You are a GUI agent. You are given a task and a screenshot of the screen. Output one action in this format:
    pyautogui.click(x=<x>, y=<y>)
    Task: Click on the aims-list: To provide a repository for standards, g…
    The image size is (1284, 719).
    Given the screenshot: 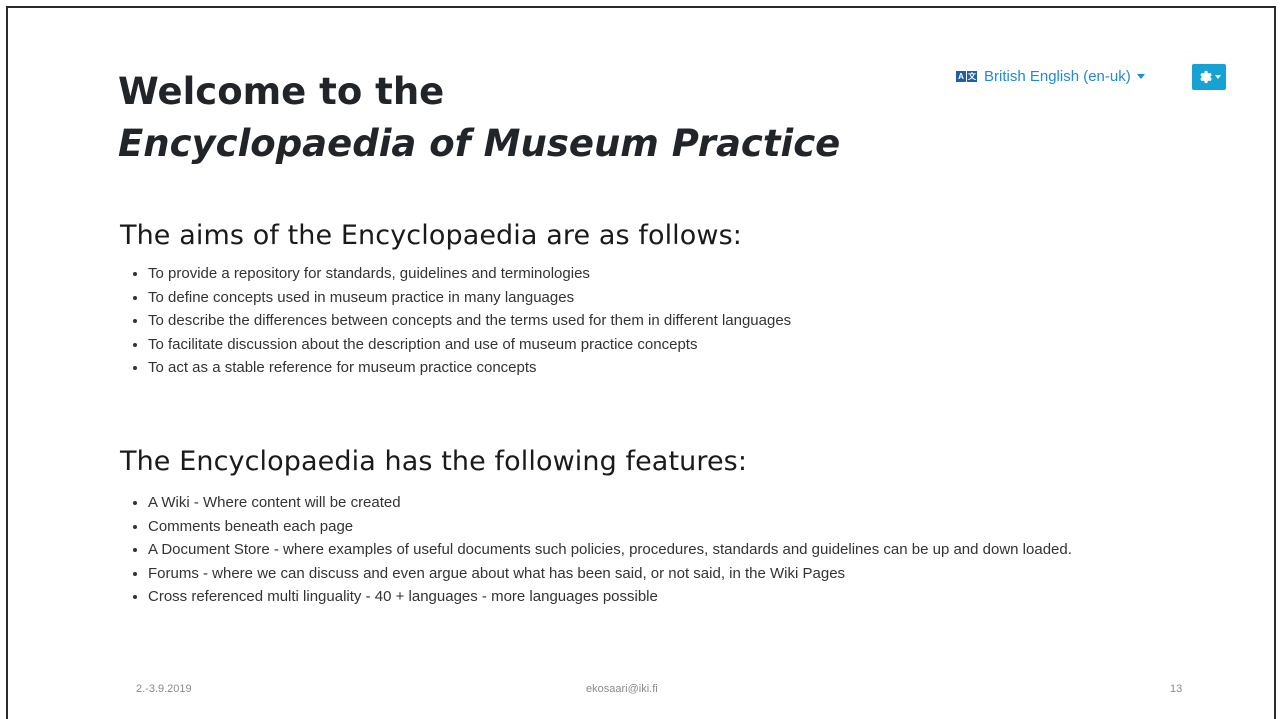 What is the action you would take?
    pyautogui.click(x=692, y=321)
    